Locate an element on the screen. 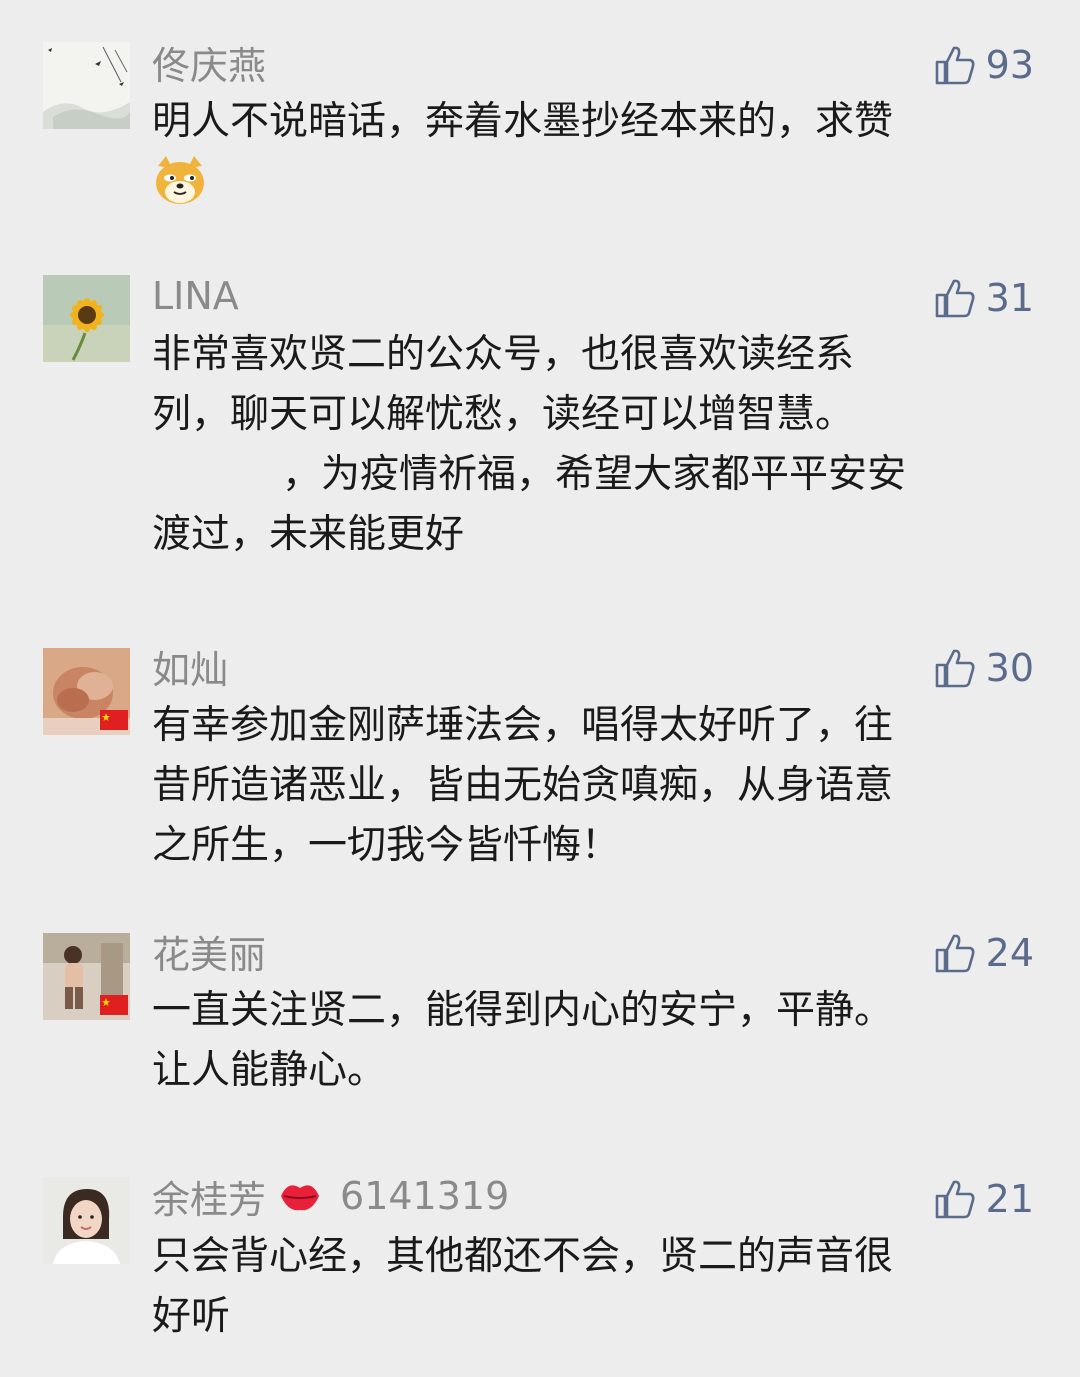 This screenshot has height=1377, width=1080. like-count: 31 is located at coordinates (1009, 298).